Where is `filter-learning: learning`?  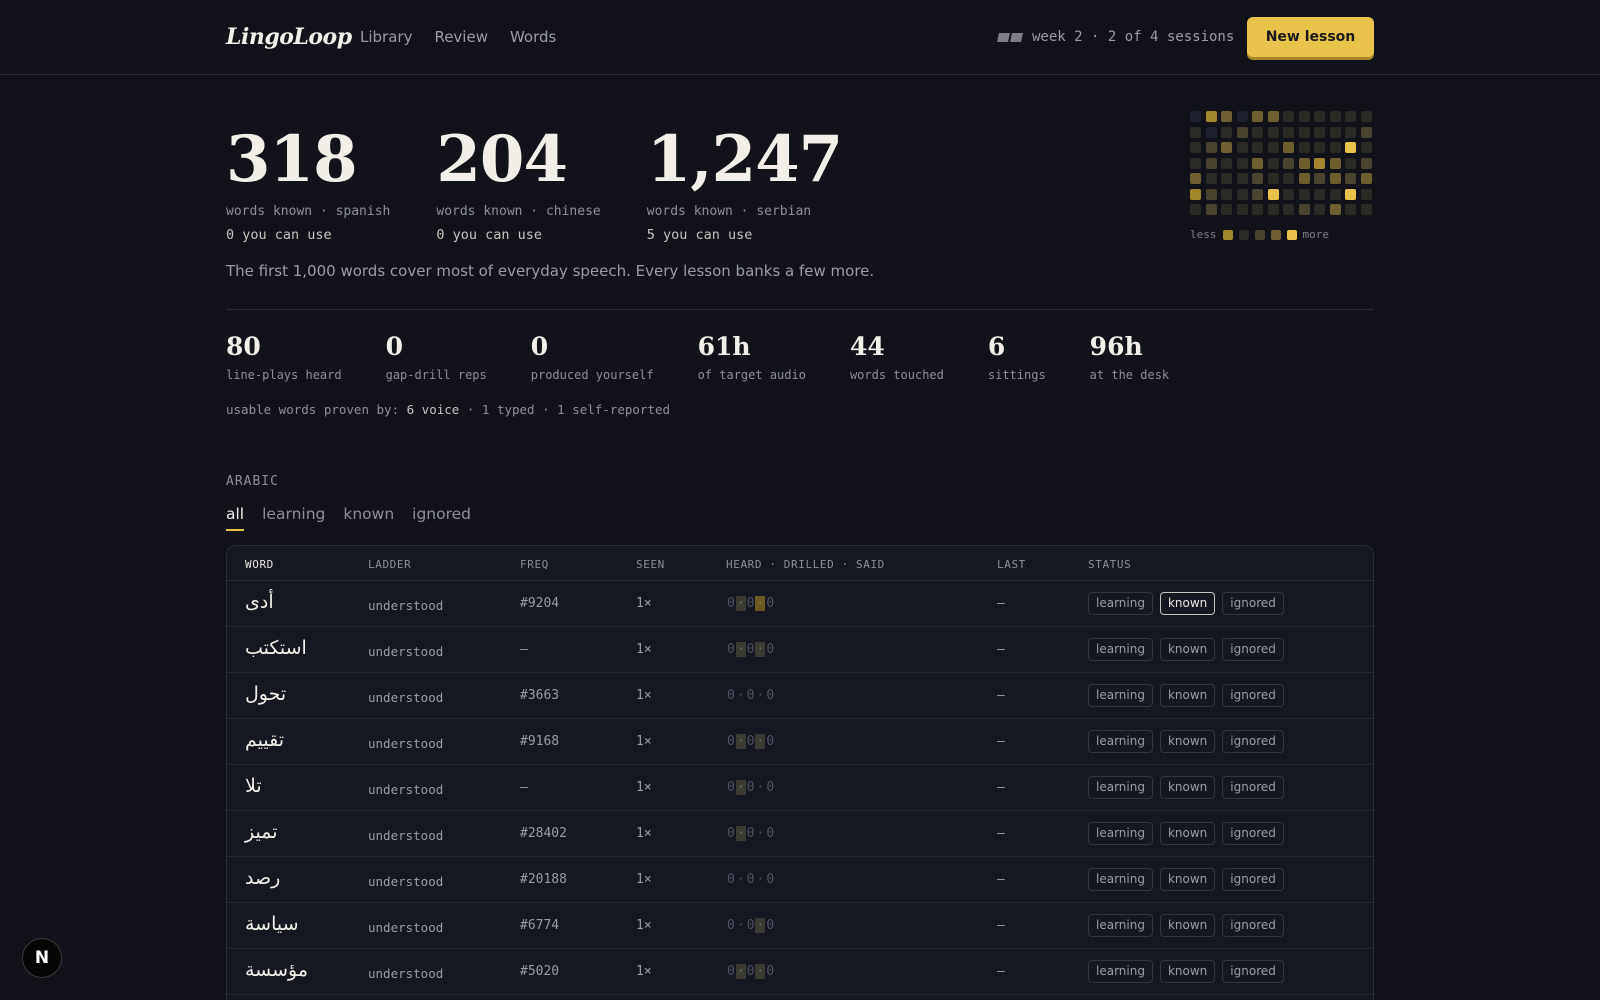
filter-learning: learning is located at coordinates (293, 518).